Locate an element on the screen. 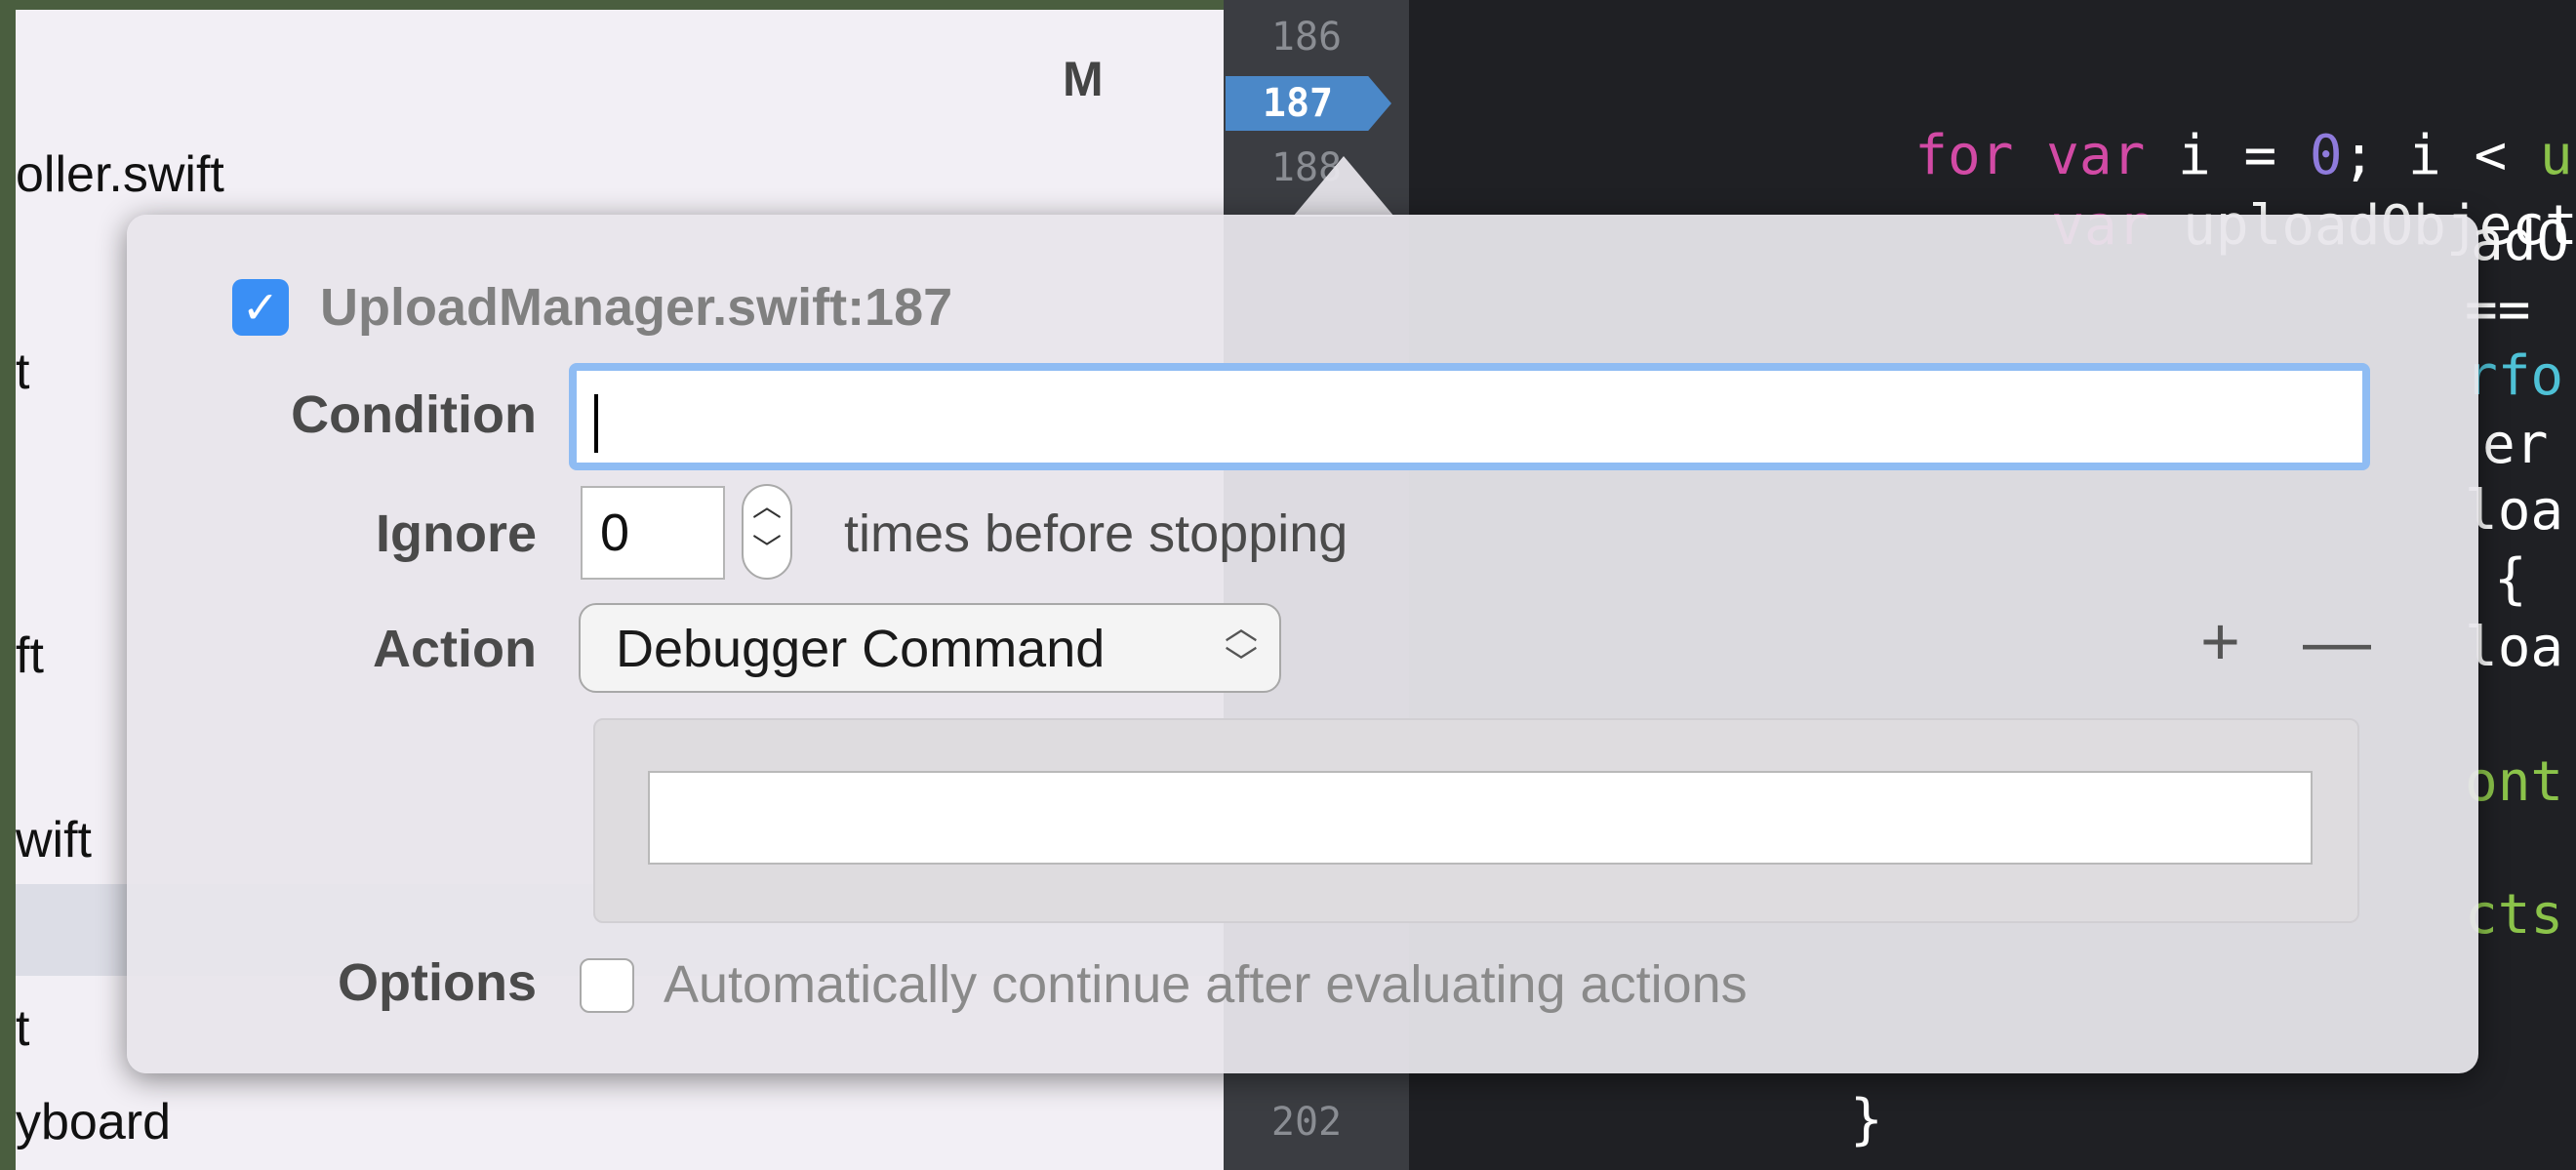  action-panel is located at coordinates (1476, 820).